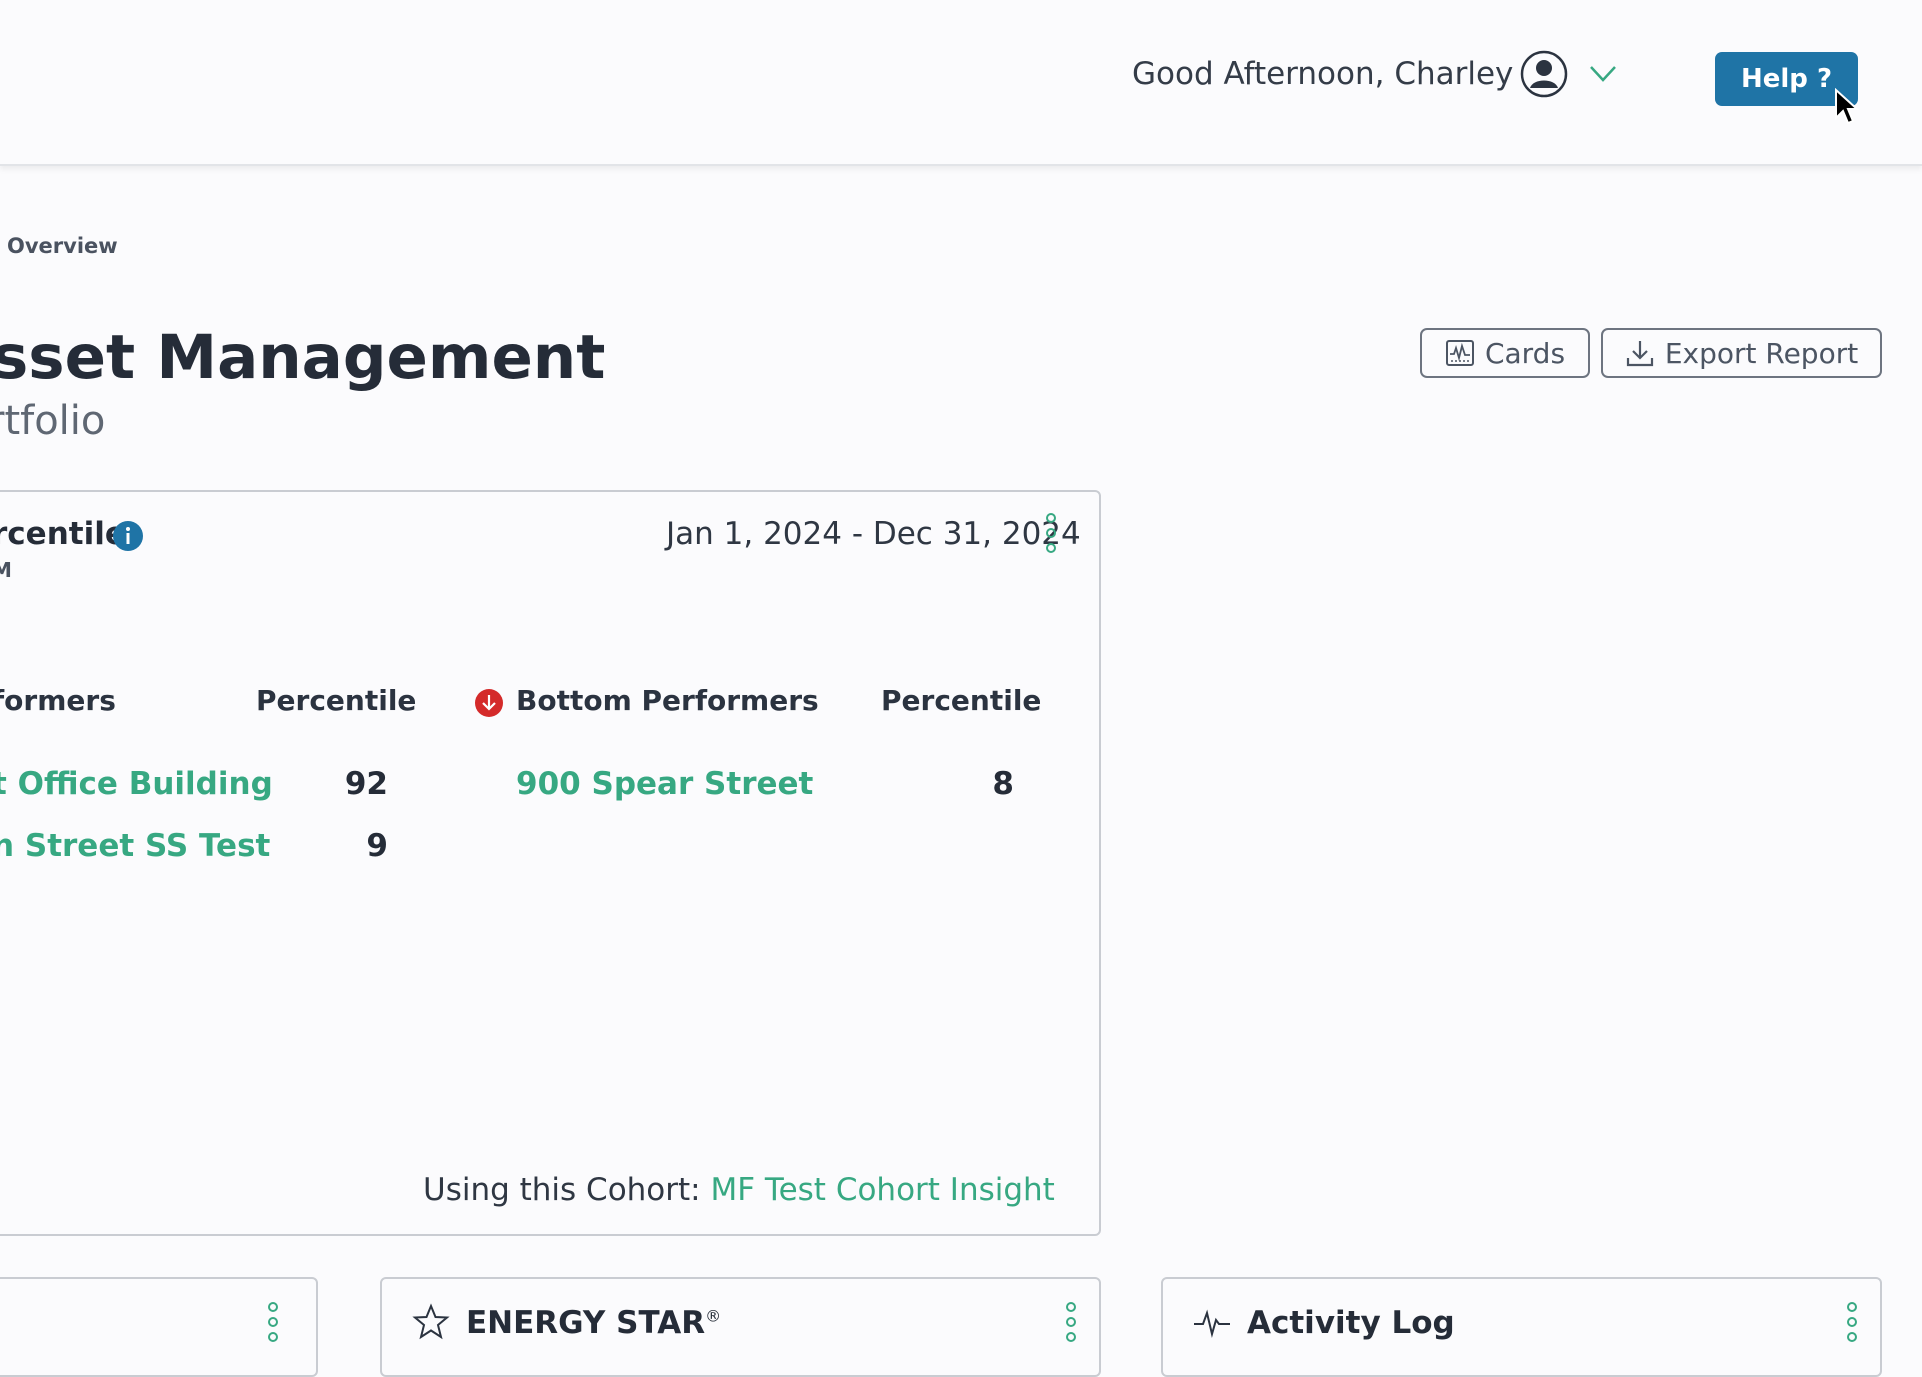  I want to click on top-performers-header: formers, so click(58, 700).